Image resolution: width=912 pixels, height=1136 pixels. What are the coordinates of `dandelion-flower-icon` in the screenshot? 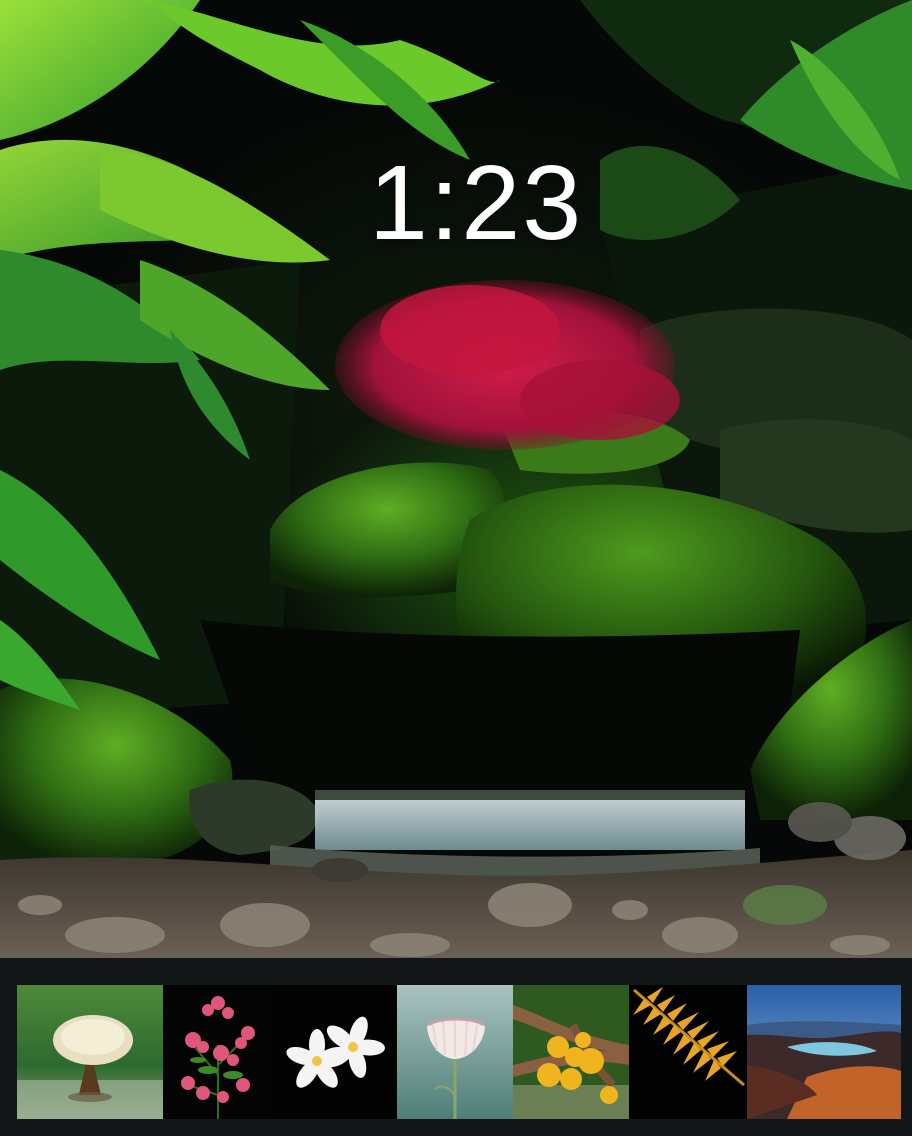 It's located at (455, 1052).